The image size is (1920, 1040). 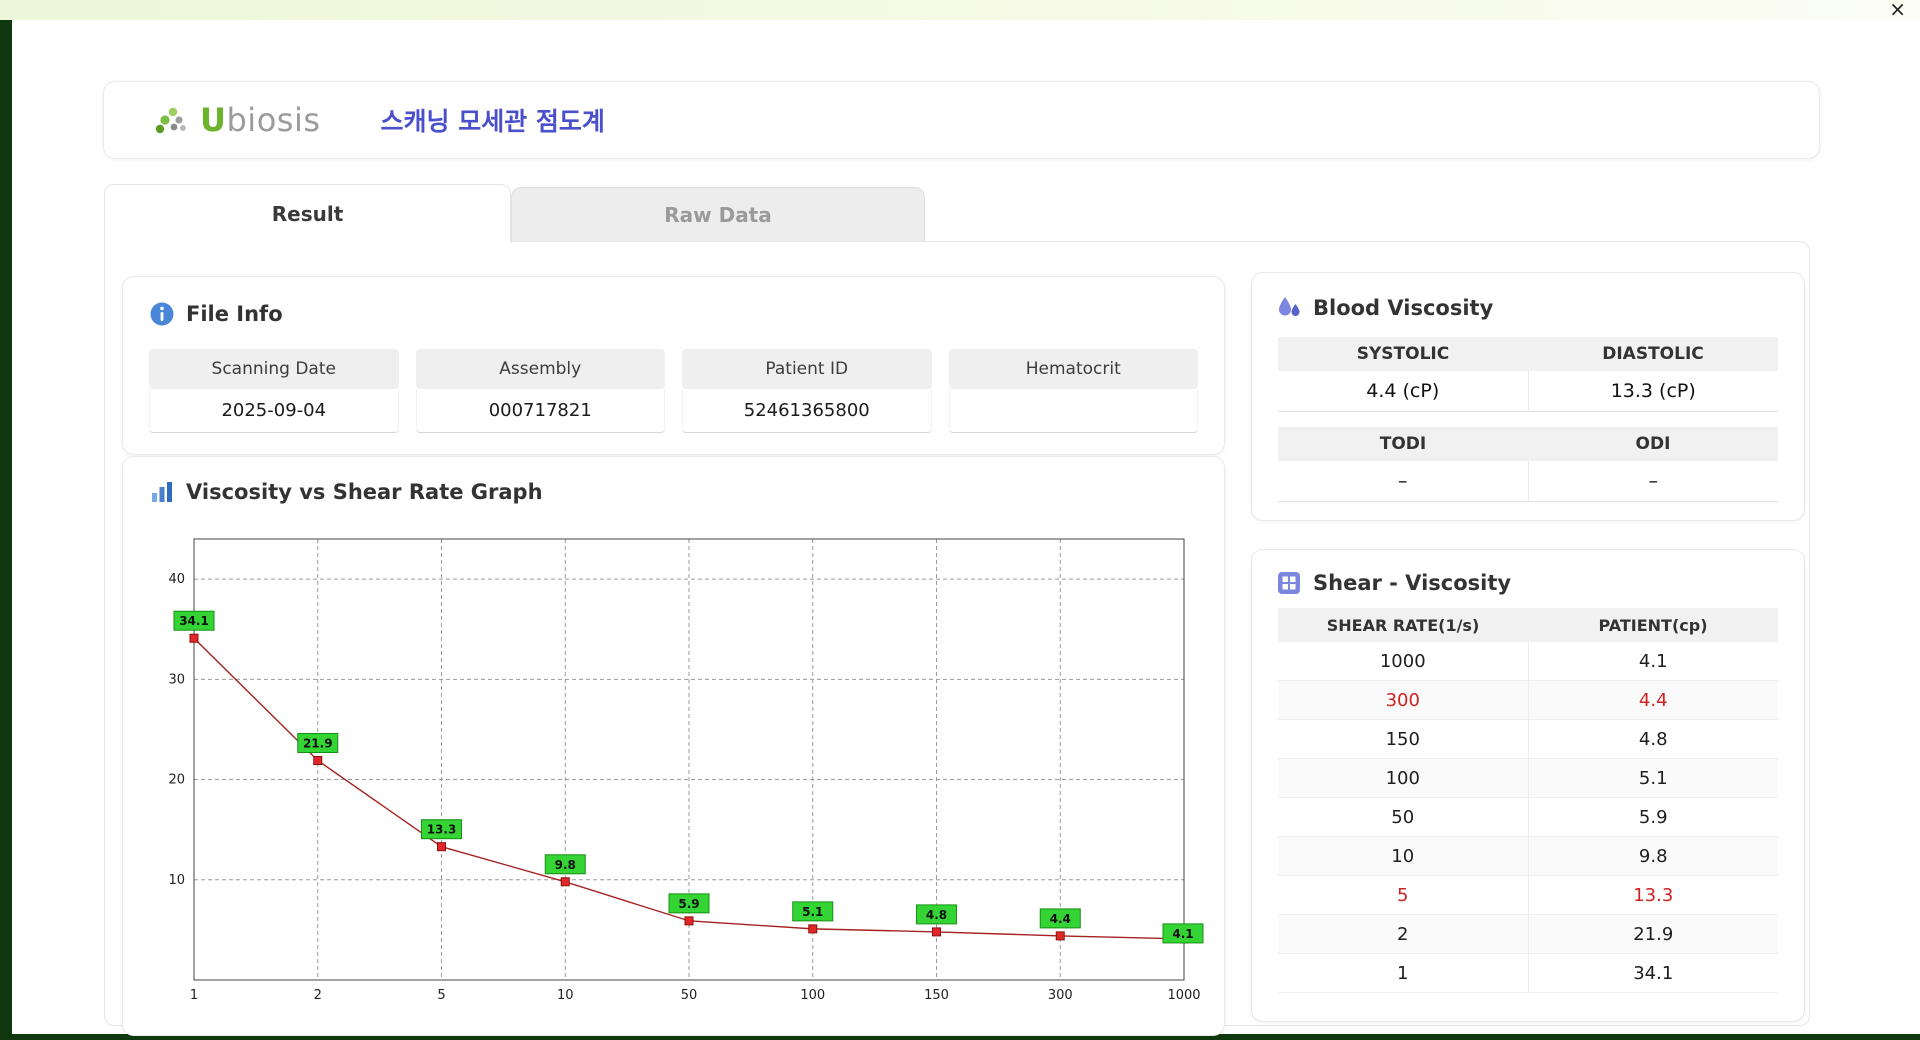 I want to click on field-scanning-date: Scanning Date 2025-09-04, so click(x=274, y=391).